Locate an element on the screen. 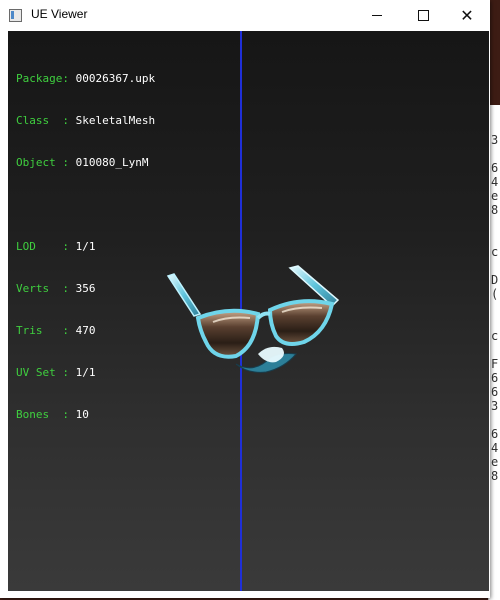  maximize-button is located at coordinates (423, 15).